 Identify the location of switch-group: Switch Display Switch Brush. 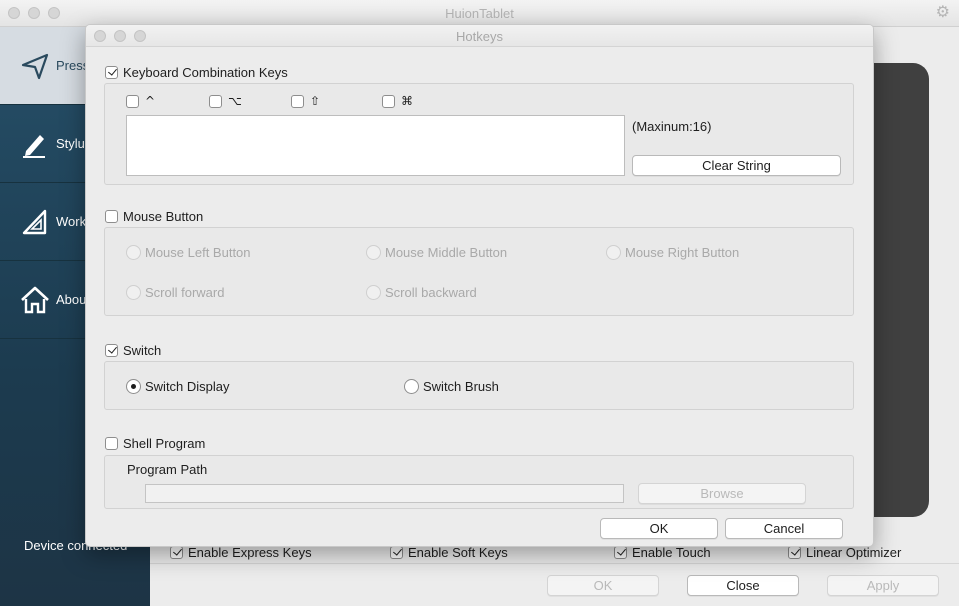
(479, 385).